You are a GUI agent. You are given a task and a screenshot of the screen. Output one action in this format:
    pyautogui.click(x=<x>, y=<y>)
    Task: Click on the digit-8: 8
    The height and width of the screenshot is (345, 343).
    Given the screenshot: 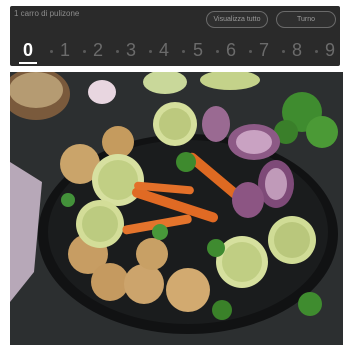 What is the action you would take?
    pyautogui.click(x=297, y=50)
    